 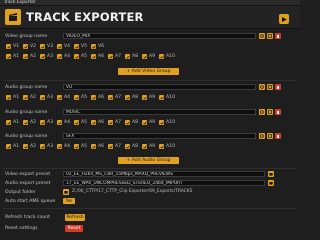 I want to click on add-video-group-button: + Add Video Group, so click(x=148, y=71).